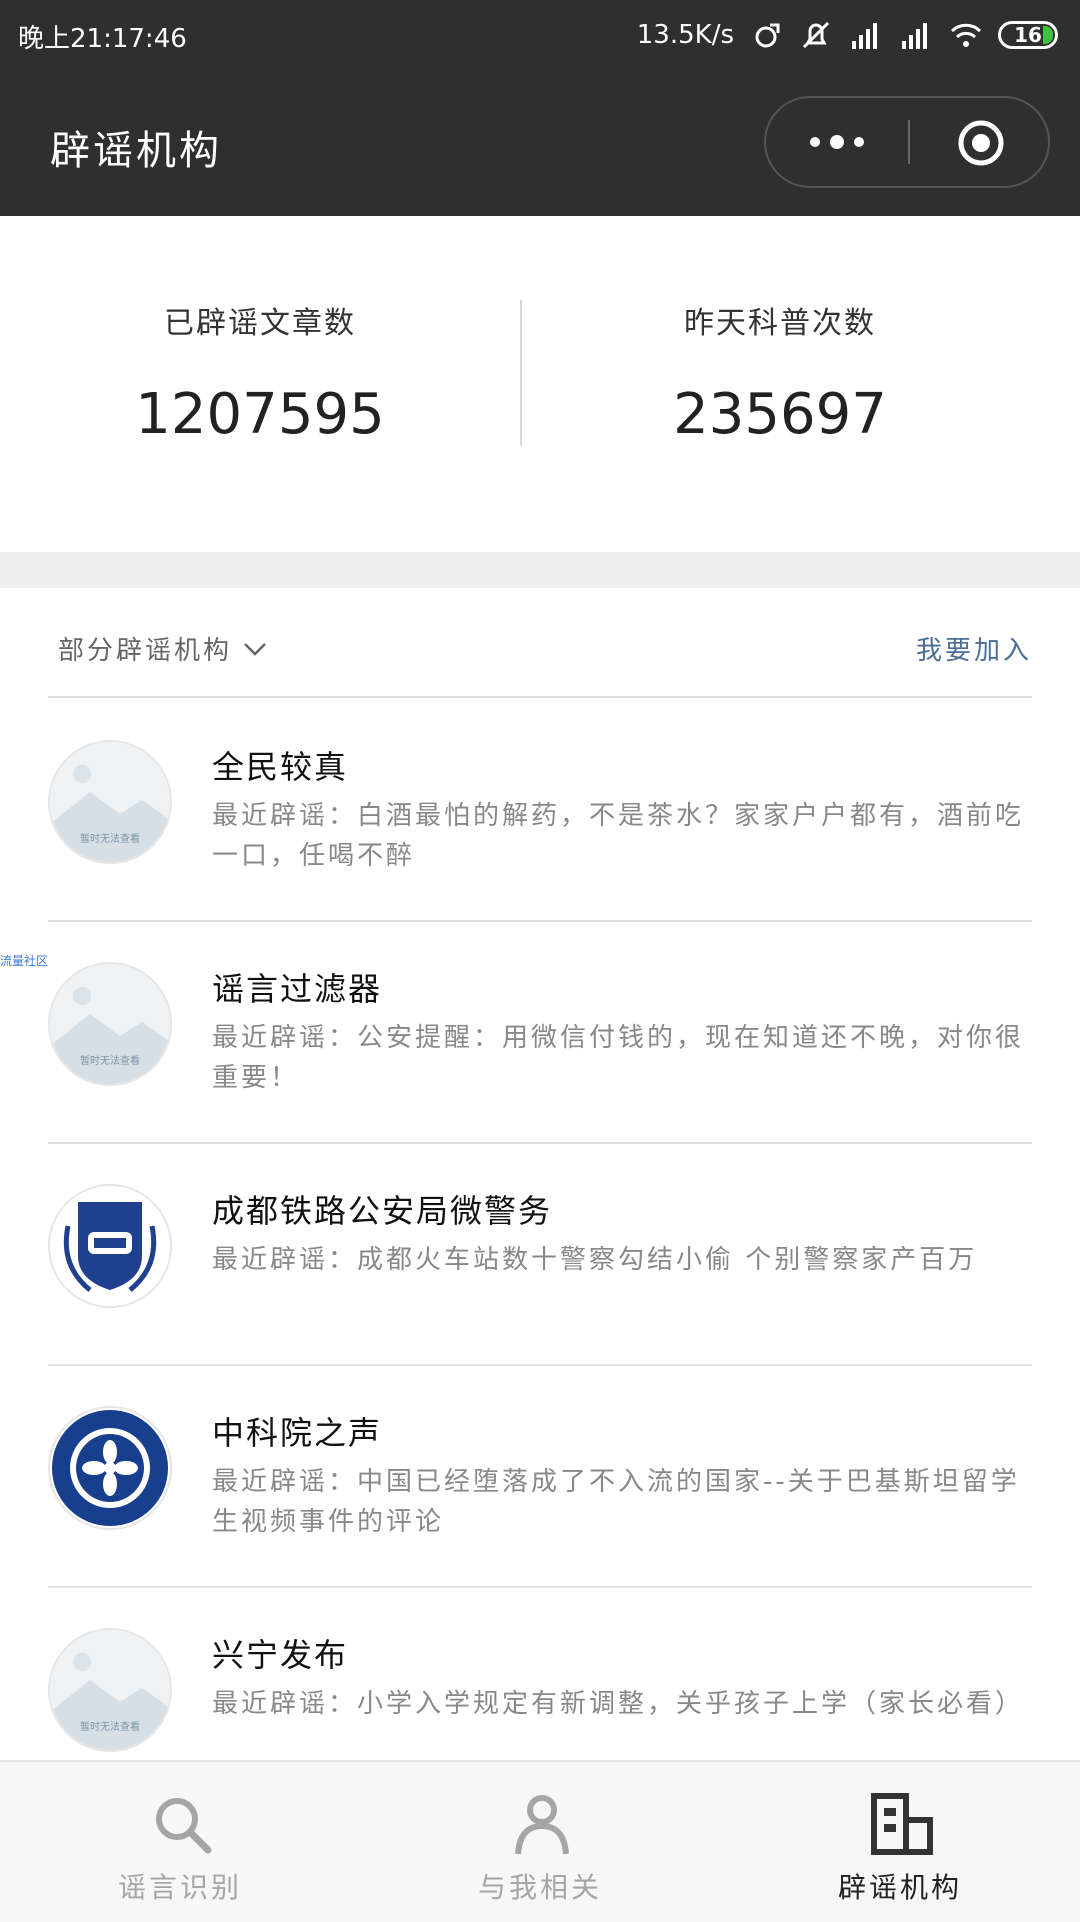  I want to click on building-icon, so click(902, 1824).